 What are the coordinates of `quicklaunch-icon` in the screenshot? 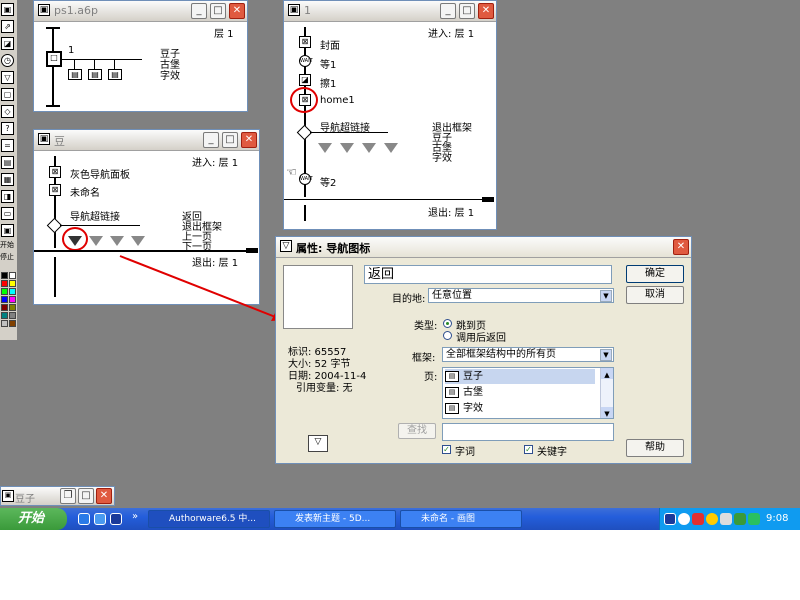 It's located at (116, 519).